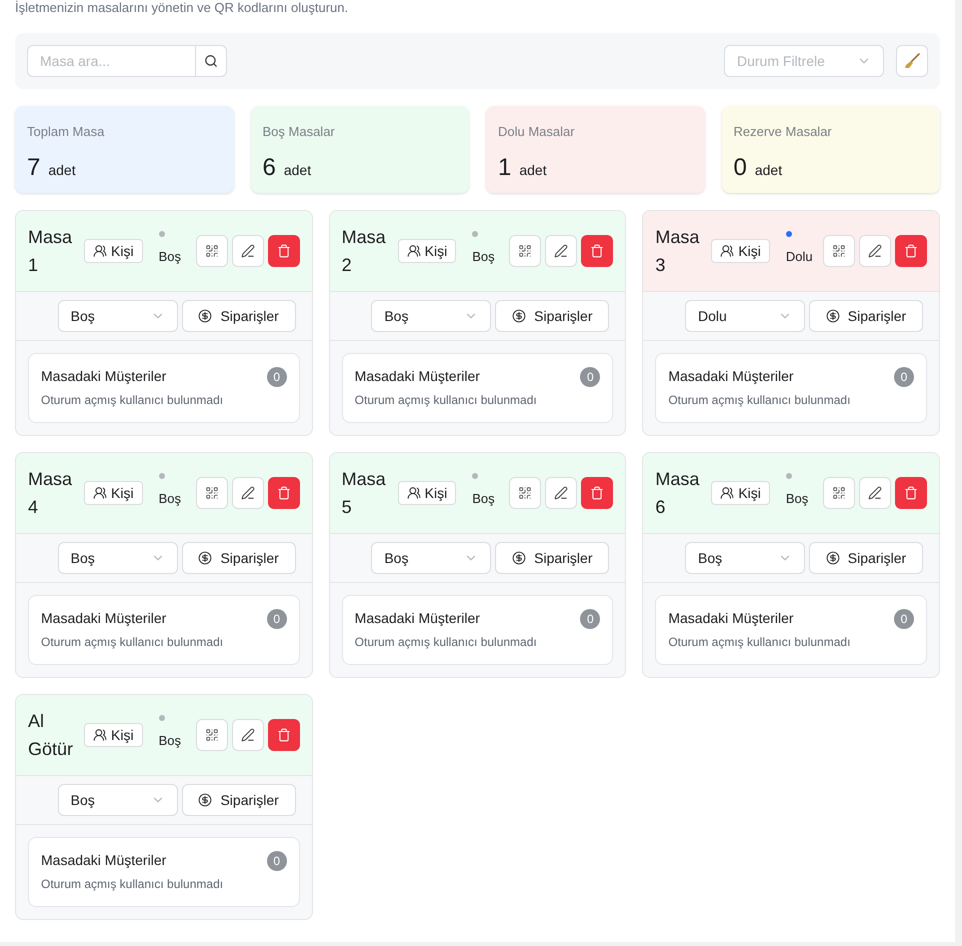  I want to click on table-name: Masa 1, so click(51, 251).